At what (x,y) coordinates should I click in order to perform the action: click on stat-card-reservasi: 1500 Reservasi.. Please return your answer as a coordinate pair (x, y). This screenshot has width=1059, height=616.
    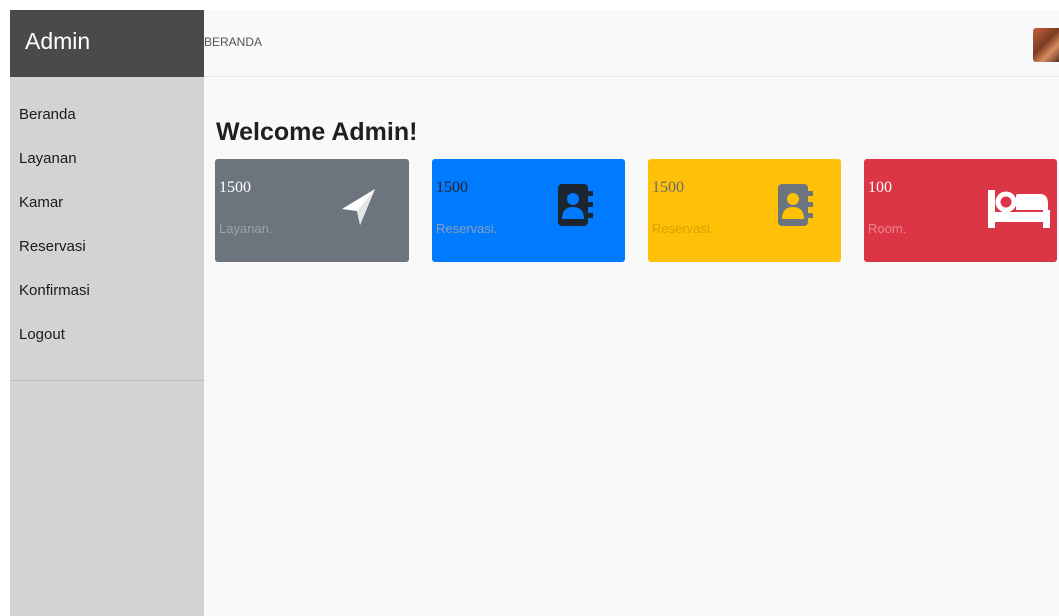
    Looking at the image, I should click on (528, 210).